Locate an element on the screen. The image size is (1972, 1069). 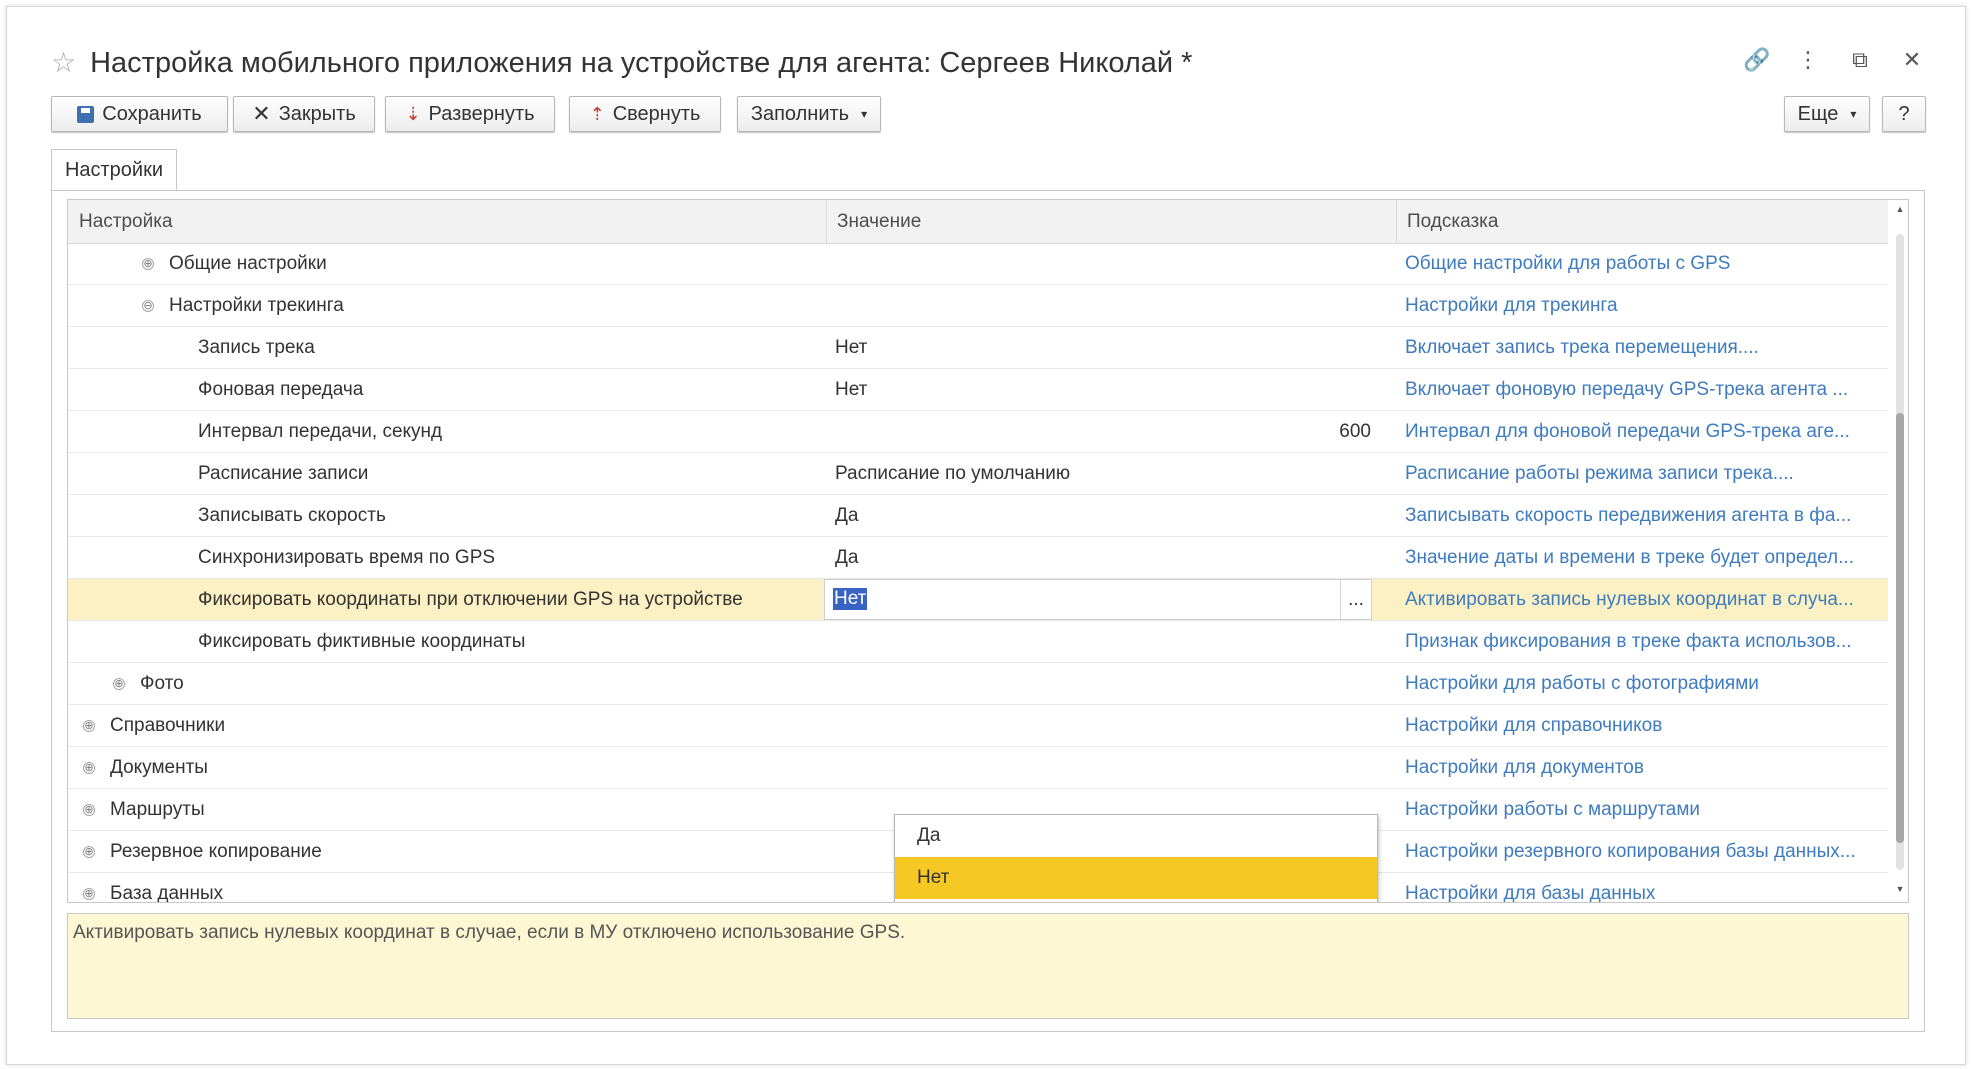
more-dropdown-button: Еще ▾ is located at coordinates (1827, 114).